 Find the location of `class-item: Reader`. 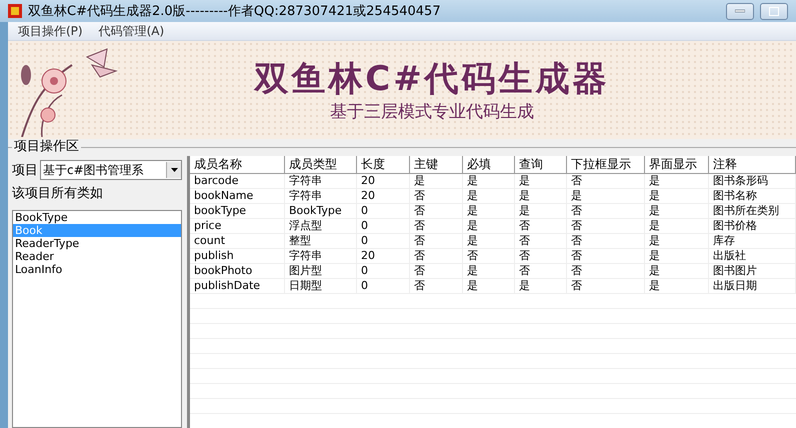

class-item: Reader is located at coordinates (97, 256).